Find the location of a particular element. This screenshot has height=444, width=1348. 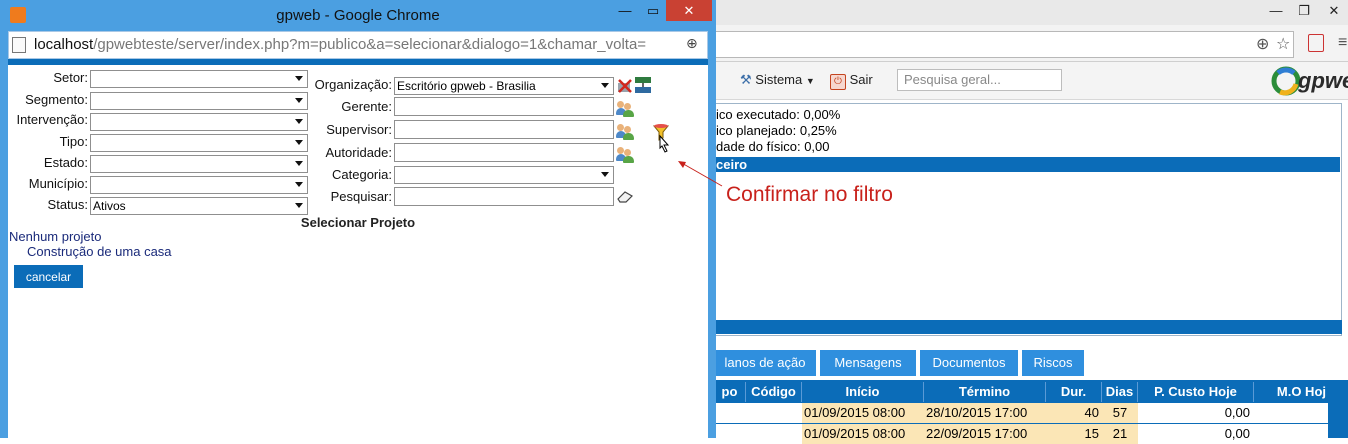

table-row-termino: 22/09/2015 17:00 is located at coordinates (985, 434).